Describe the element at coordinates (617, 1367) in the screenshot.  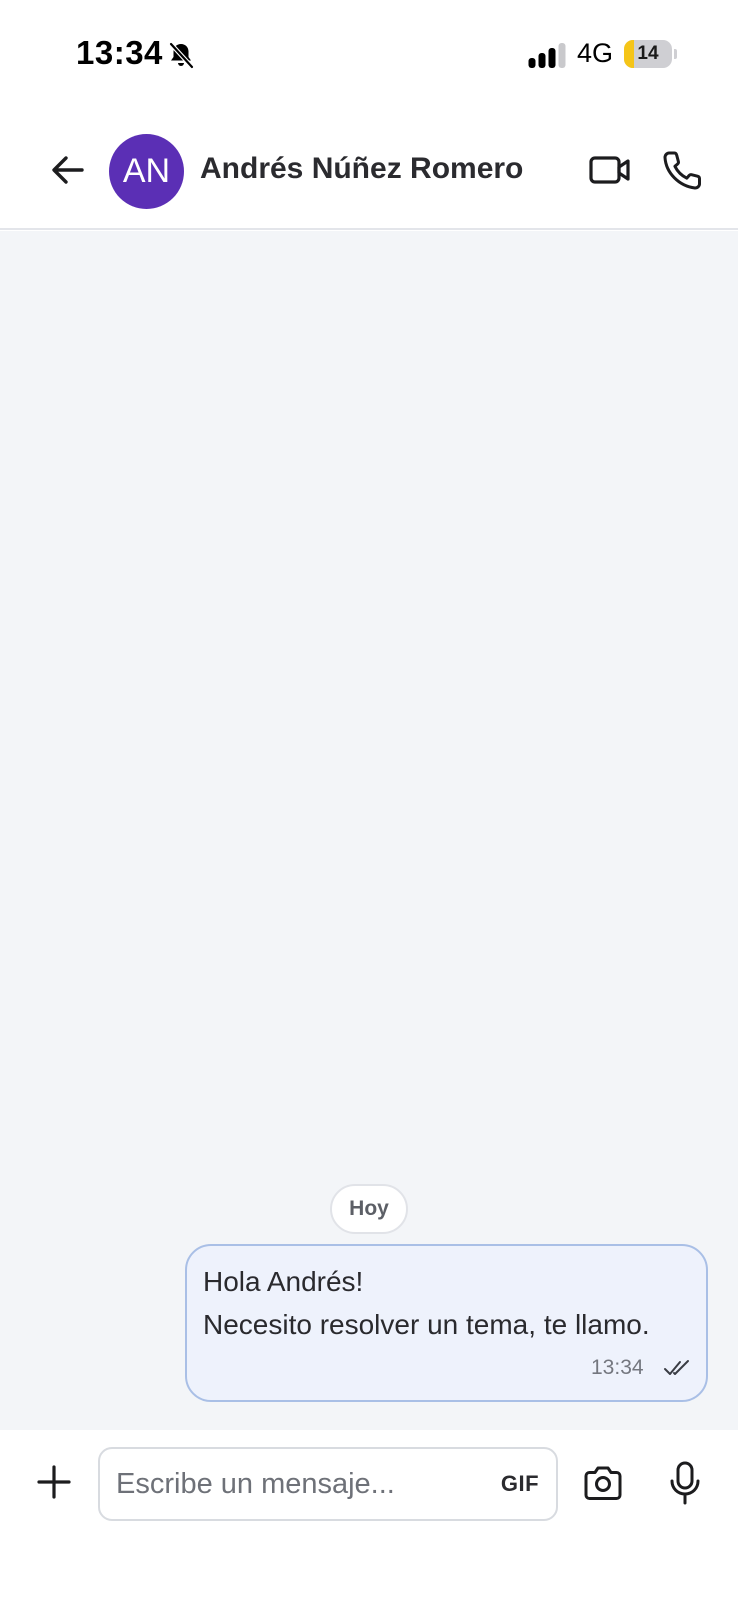
I see `message-time: 13:34` at that location.